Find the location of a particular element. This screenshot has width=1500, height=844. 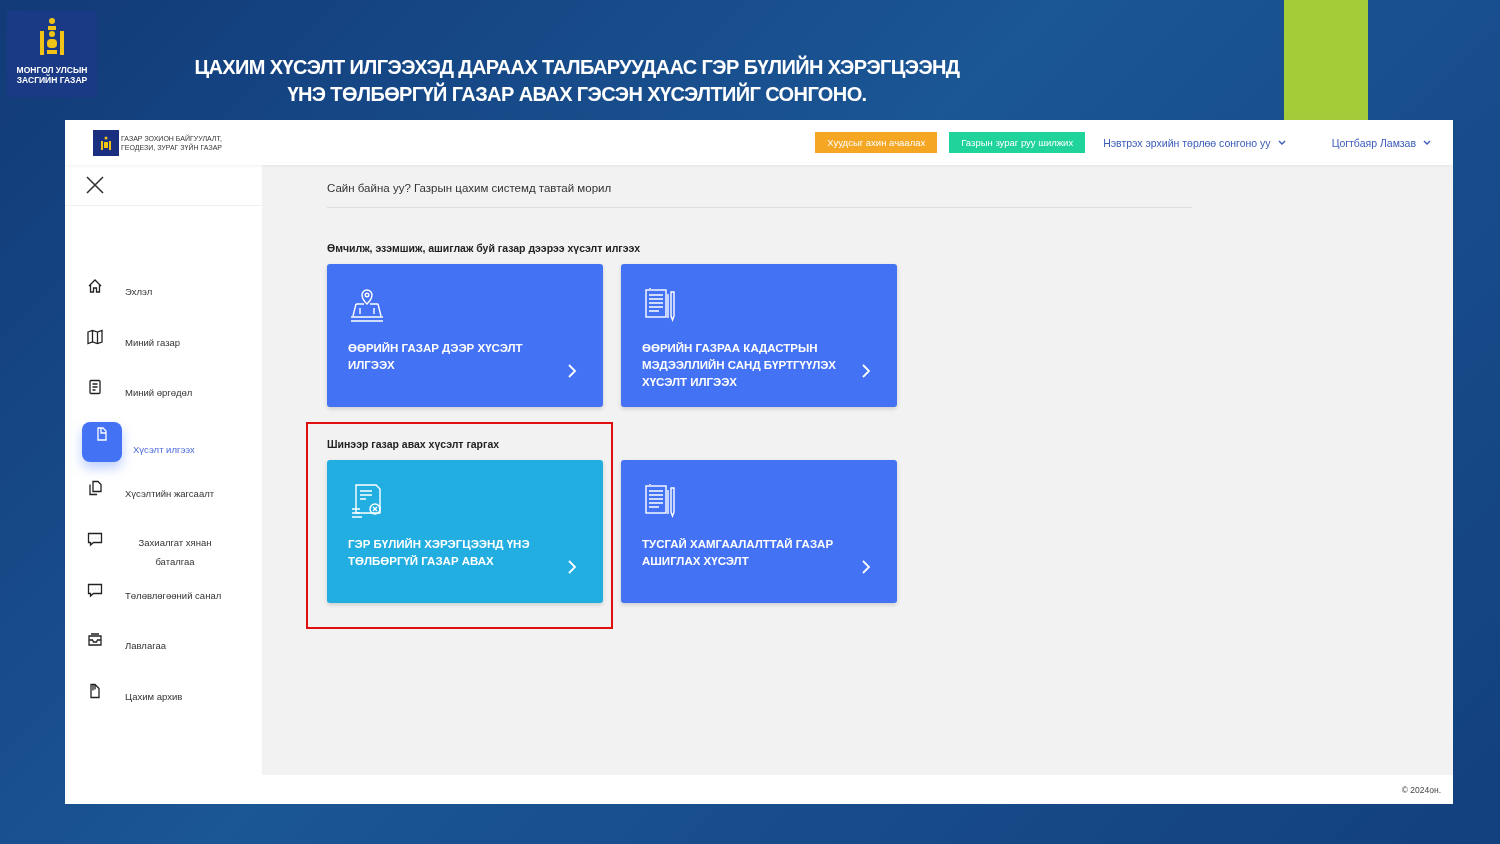

card-title: ГЭР БҮЛИЙН ХЭРЭГЦЭЭНД ҮНЭ ТӨЛБӨРГҮЙ ГАЗАР АВАХ is located at coordinates (439, 553).